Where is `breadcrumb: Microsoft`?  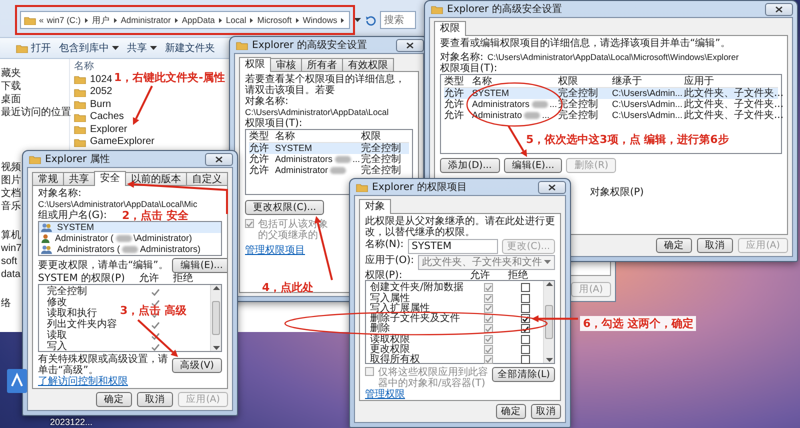
breadcrumb: Microsoft is located at coordinates (274, 20).